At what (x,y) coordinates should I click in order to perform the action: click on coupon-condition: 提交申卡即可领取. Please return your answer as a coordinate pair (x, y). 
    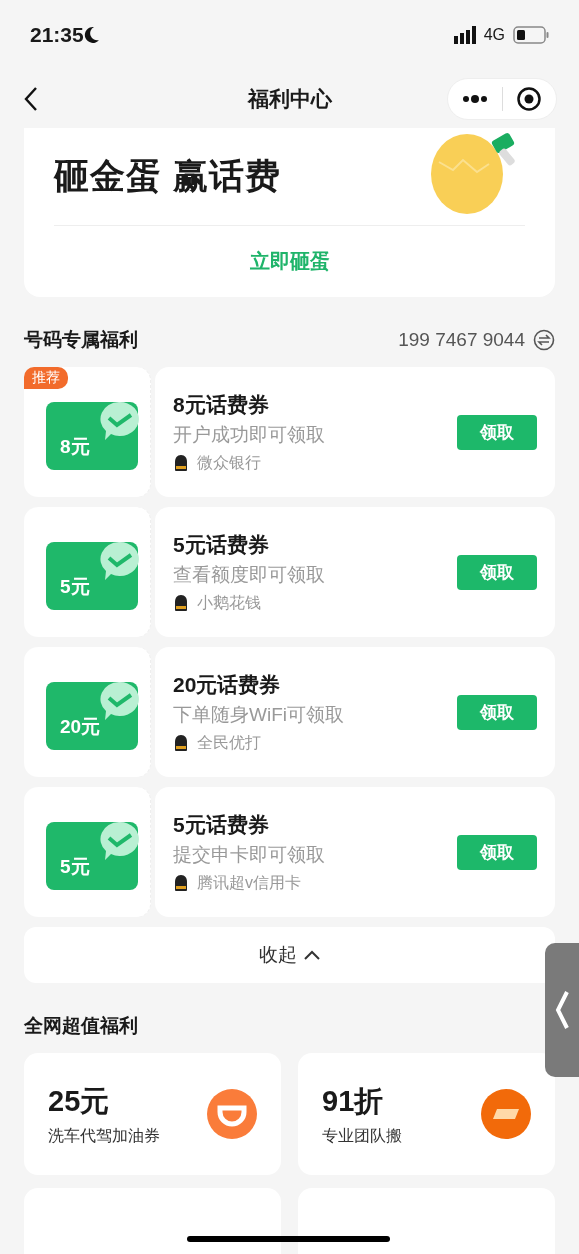
    Looking at the image, I should click on (249, 854).